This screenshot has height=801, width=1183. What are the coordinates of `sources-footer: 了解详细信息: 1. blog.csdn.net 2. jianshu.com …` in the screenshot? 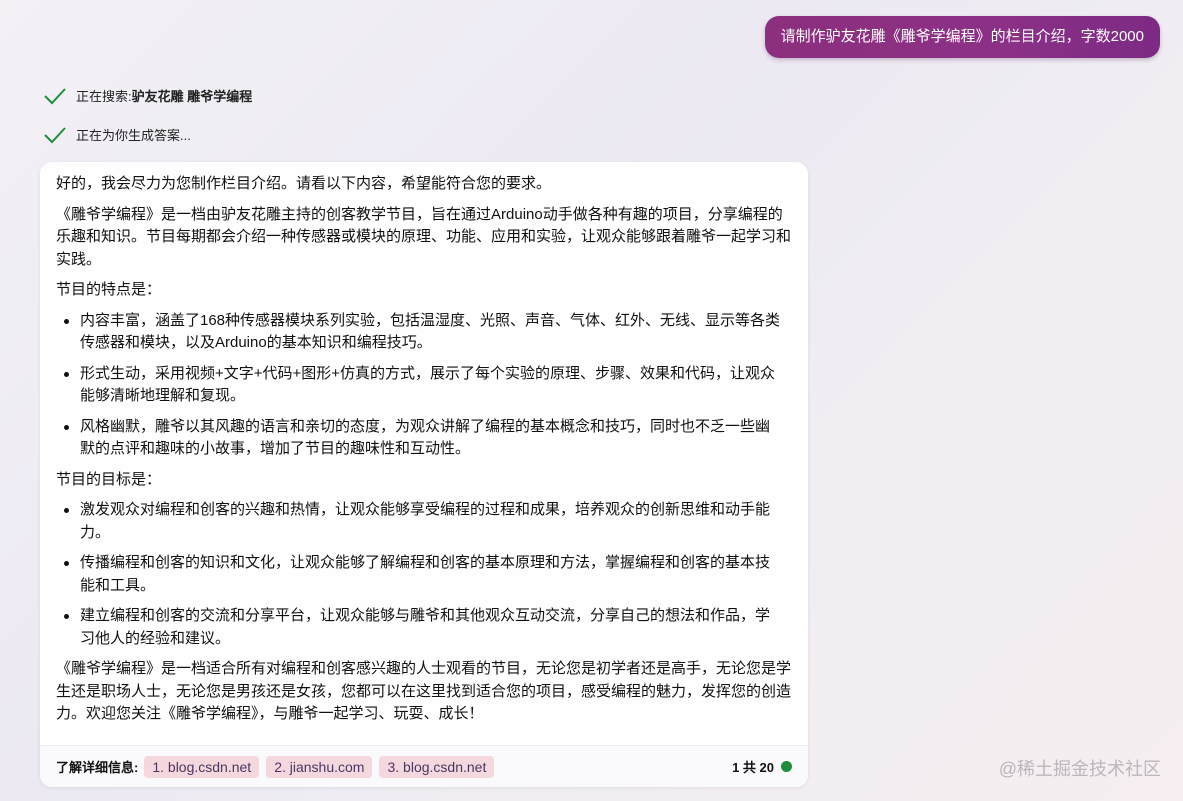 It's located at (424, 766).